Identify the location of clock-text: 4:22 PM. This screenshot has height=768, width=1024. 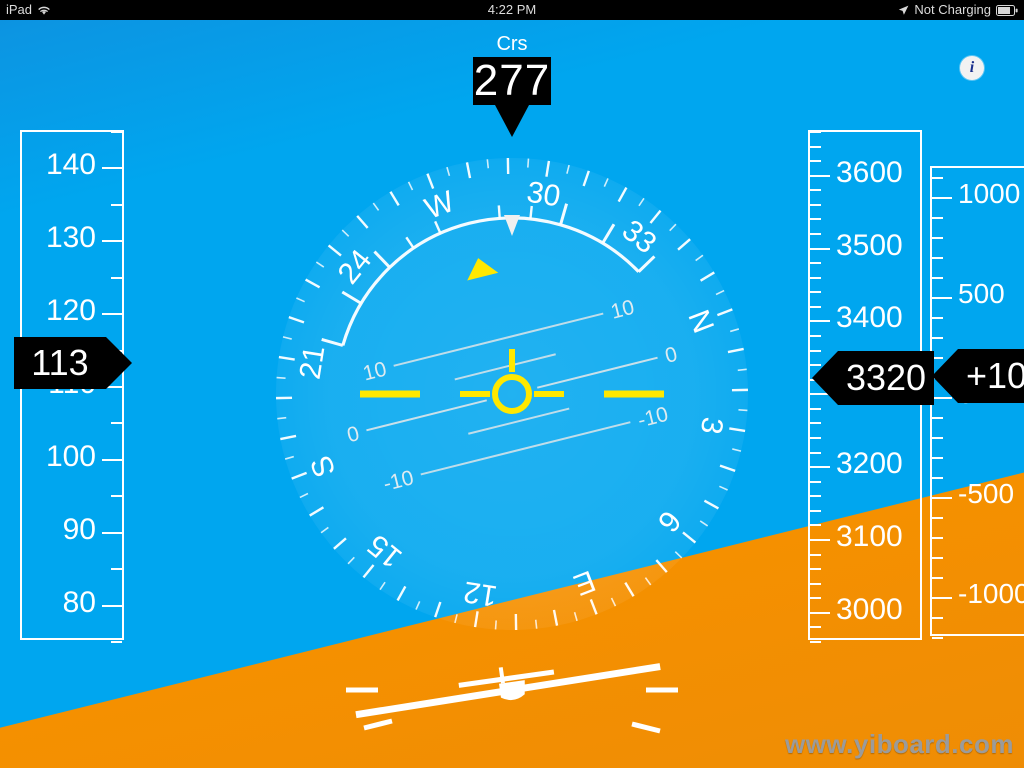
(512, 9).